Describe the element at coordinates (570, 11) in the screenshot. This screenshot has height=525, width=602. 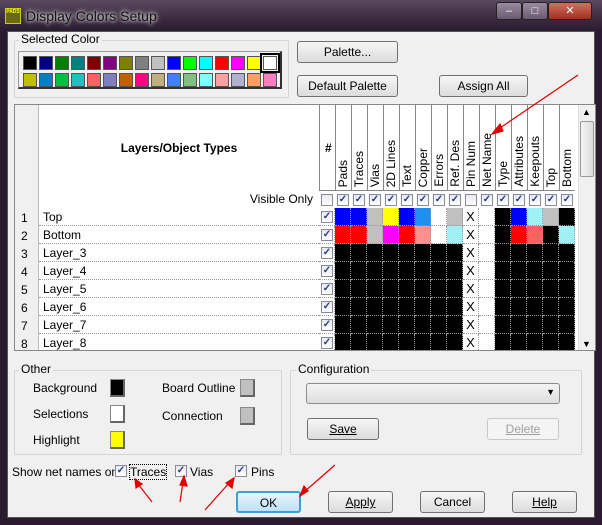
I see `close-button: ✕` at that location.